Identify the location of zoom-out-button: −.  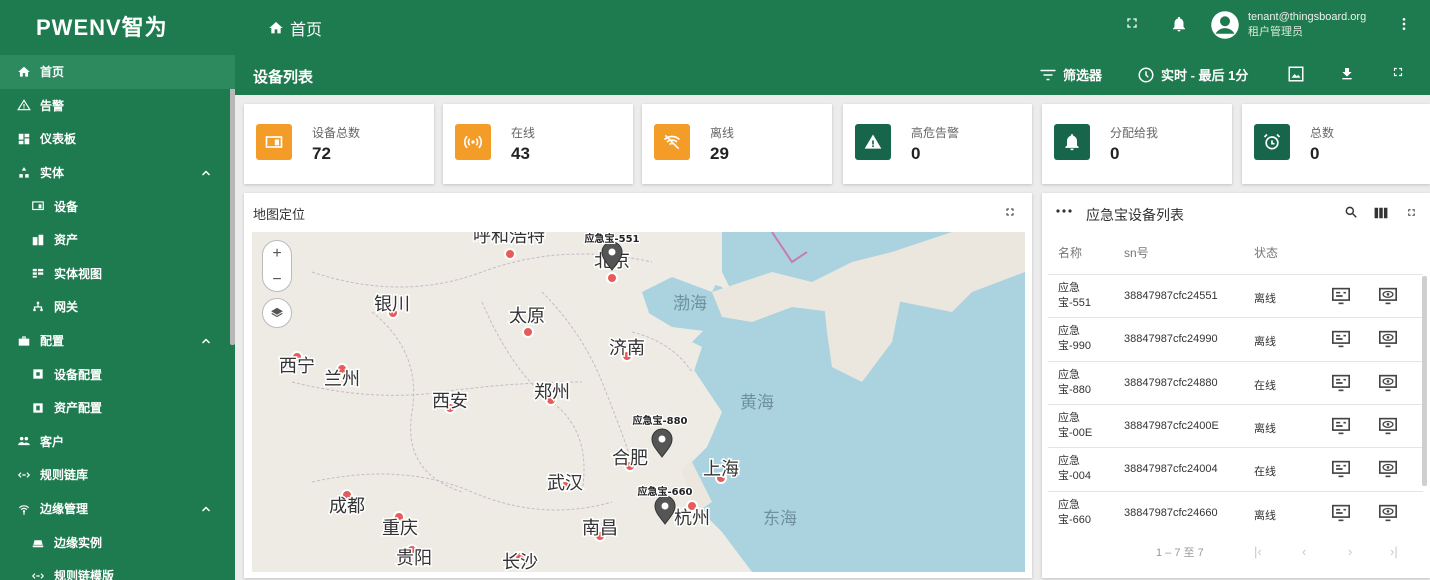
(277, 280).